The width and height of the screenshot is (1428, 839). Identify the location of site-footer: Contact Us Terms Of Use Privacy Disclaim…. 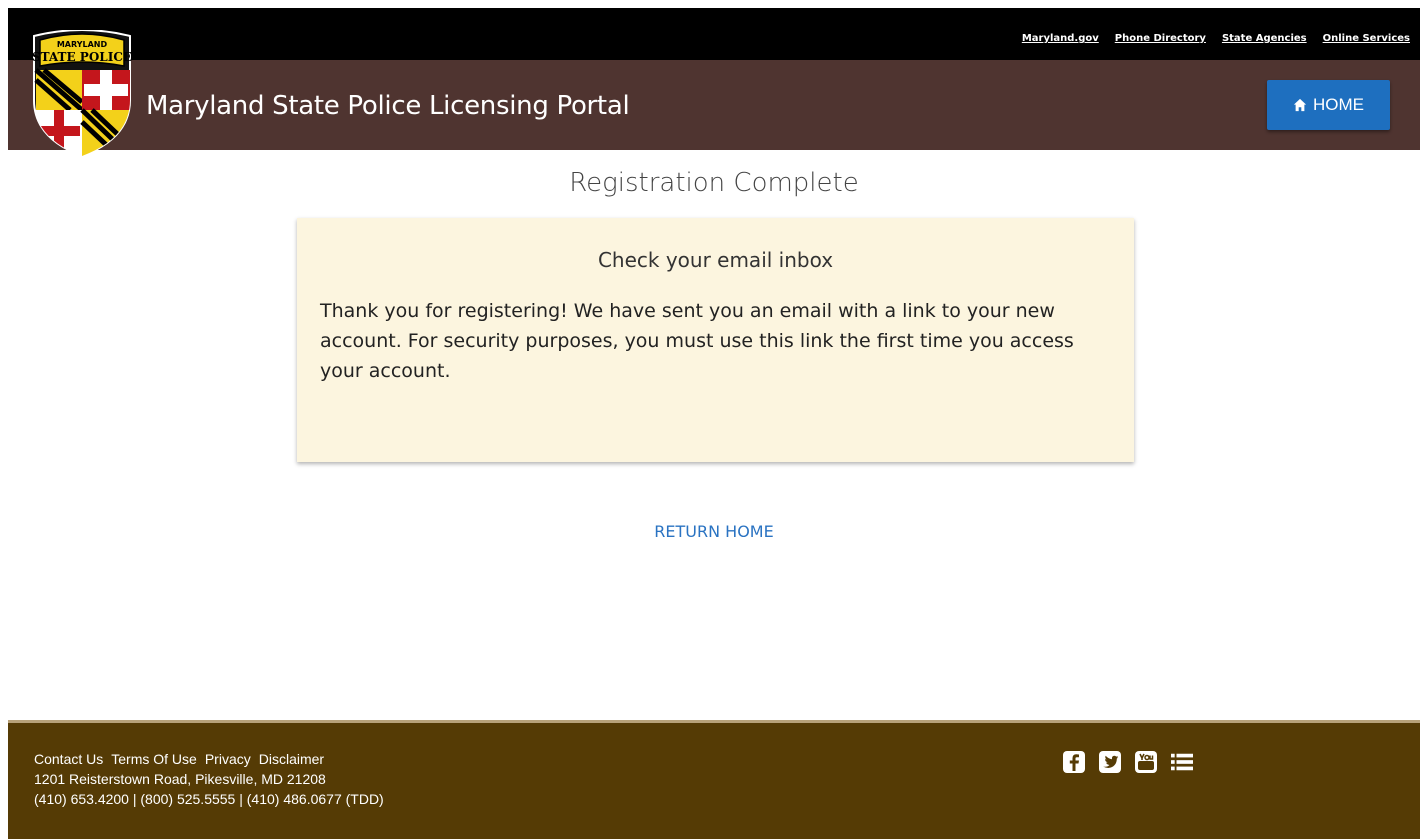
(714, 779).